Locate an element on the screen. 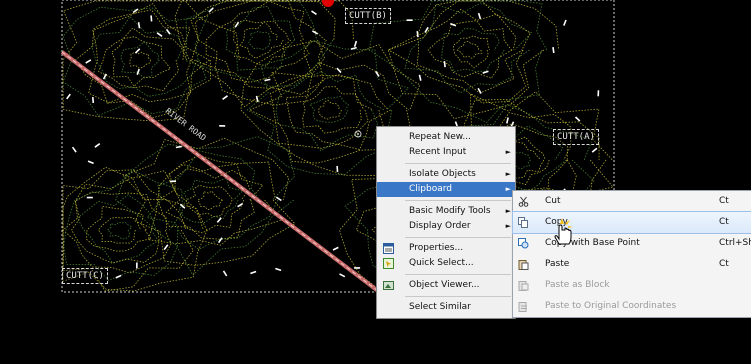 The image size is (751, 364). area-label-cutt-b: CUTT(B) is located at coordinates (368, 16).